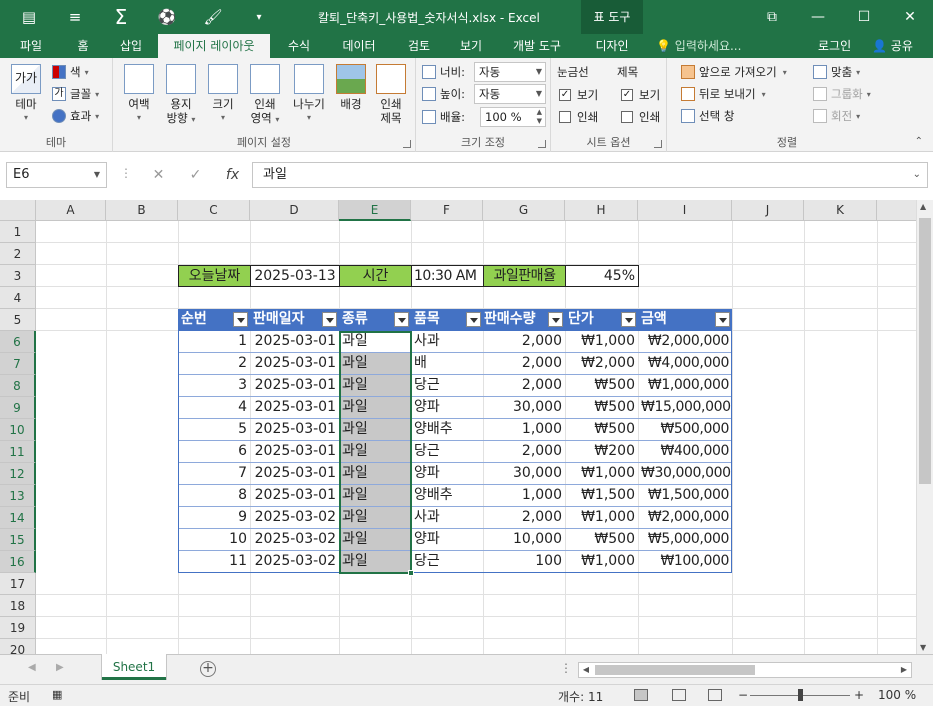 This screenshot has height=706, width=933. I want to click on size-button: 크기 ▾, so click(223, 94).